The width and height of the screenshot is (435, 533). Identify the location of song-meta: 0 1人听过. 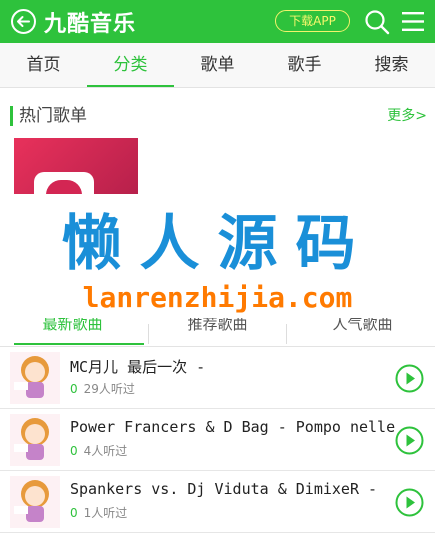
(98, 512).